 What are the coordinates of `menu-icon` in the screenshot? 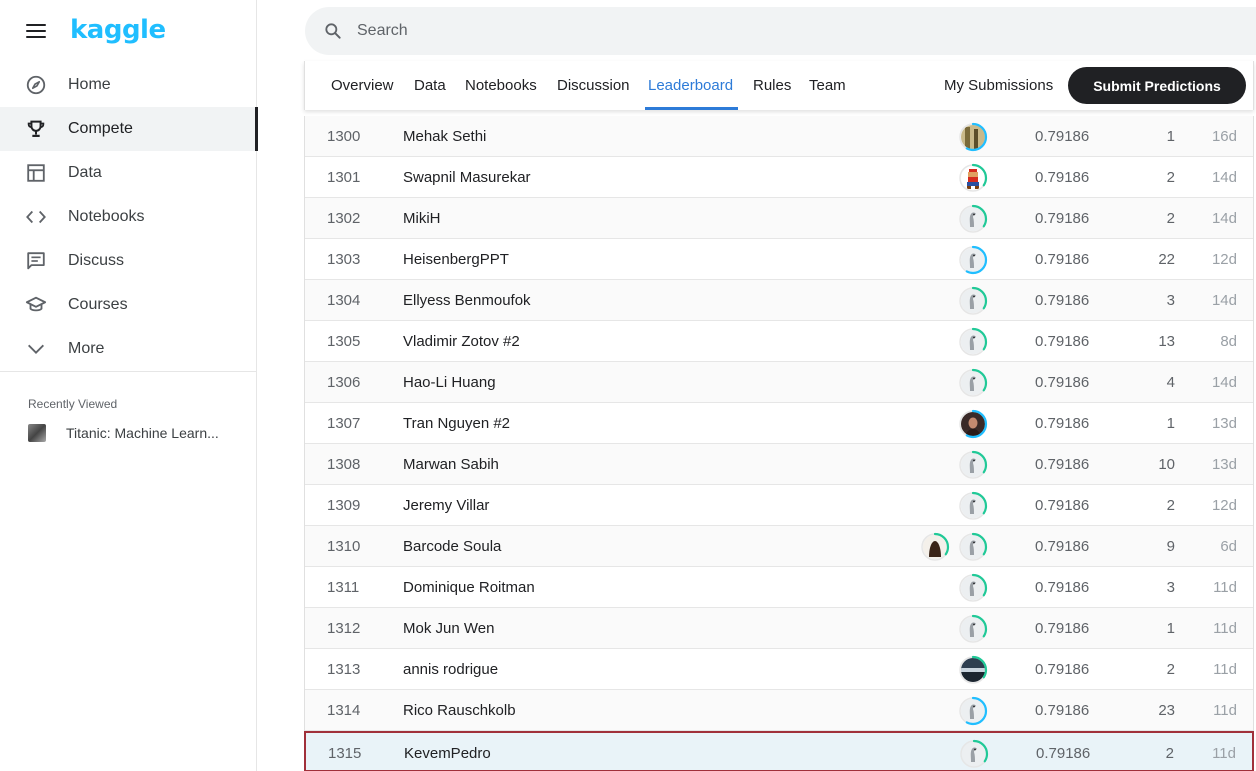 It's located at (36, 31).